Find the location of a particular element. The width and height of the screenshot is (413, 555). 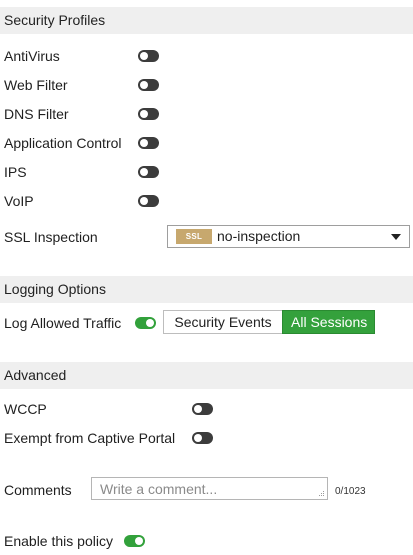

voip-toggle is located at coordinates (148, 201).